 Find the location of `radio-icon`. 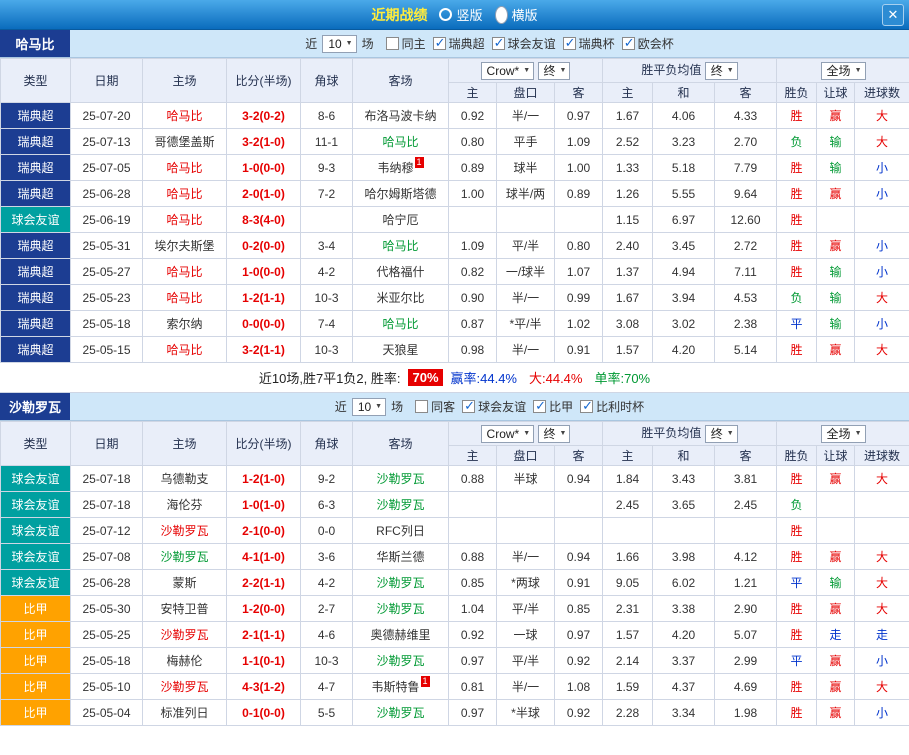

radio-icon is located at coordinates (446, 14).